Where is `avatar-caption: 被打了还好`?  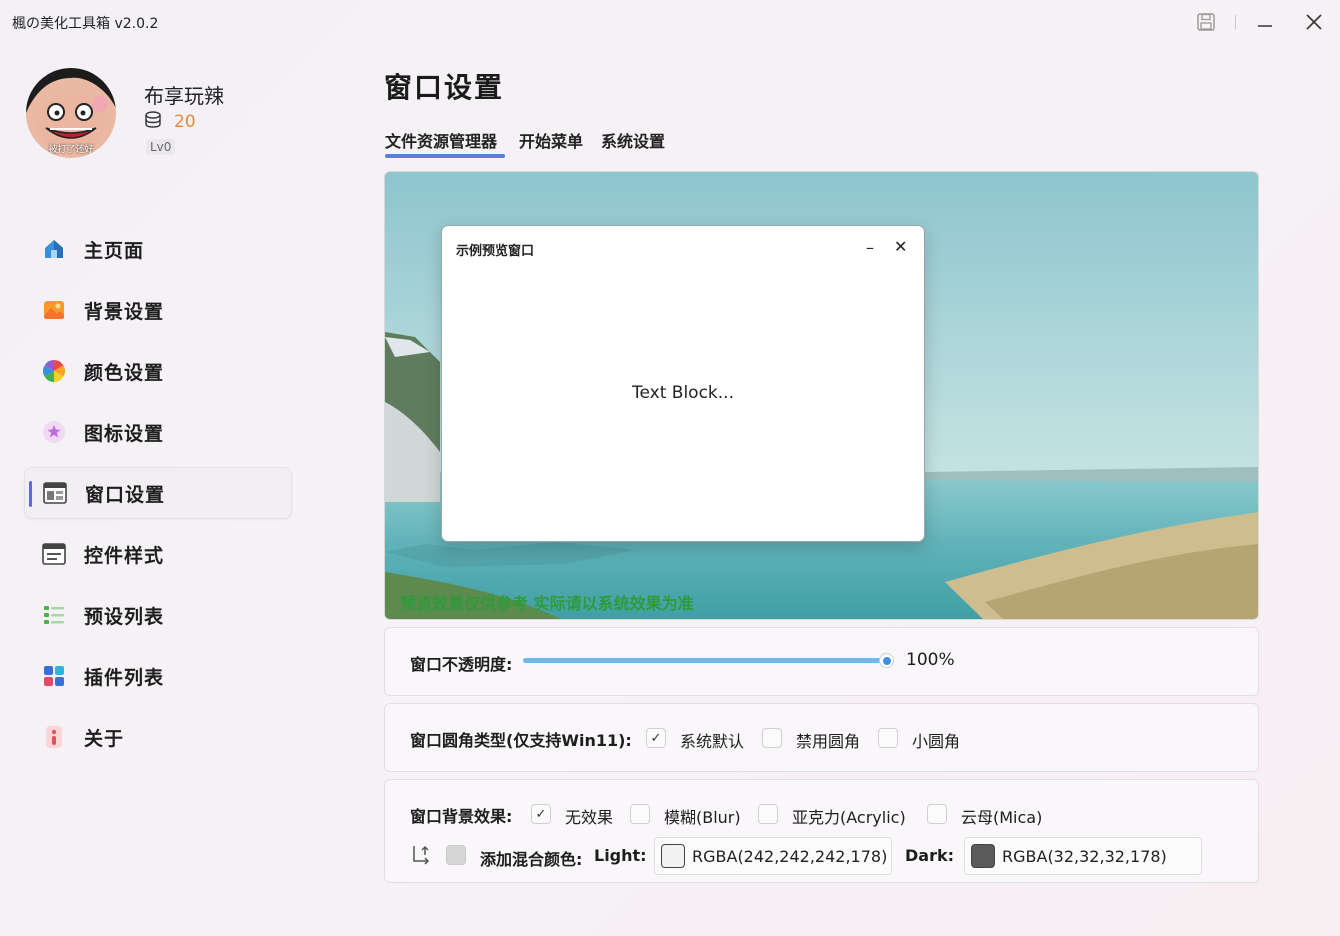 avatar-caption: 被打了还好 is located at coordinates (71, 150).